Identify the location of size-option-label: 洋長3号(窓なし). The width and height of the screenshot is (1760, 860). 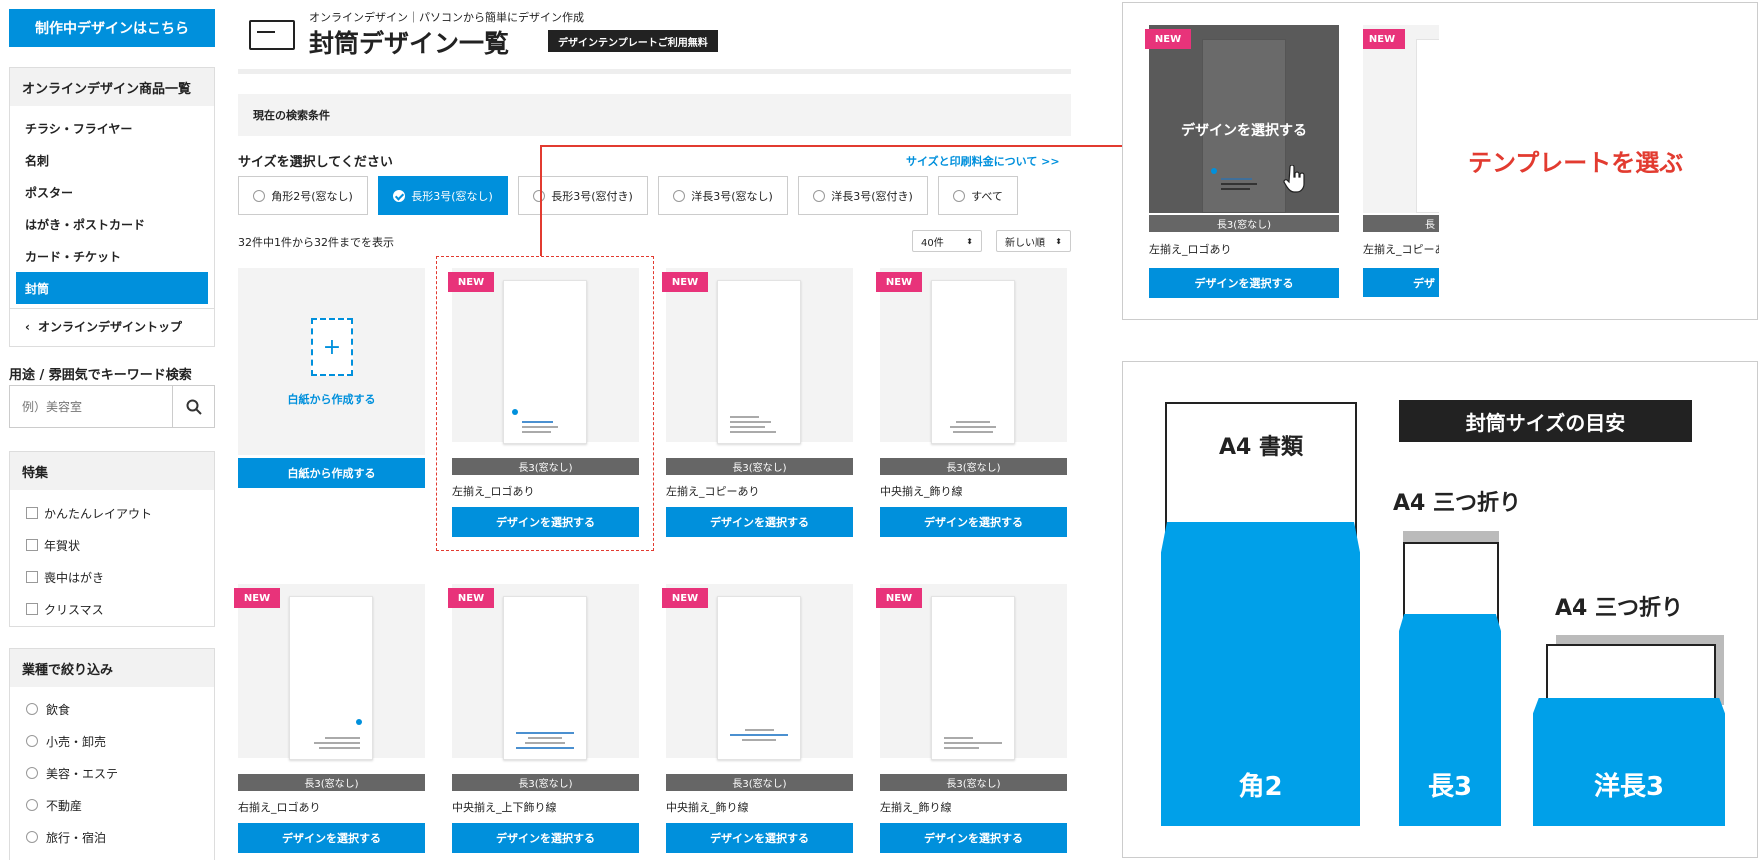
(732, 196).